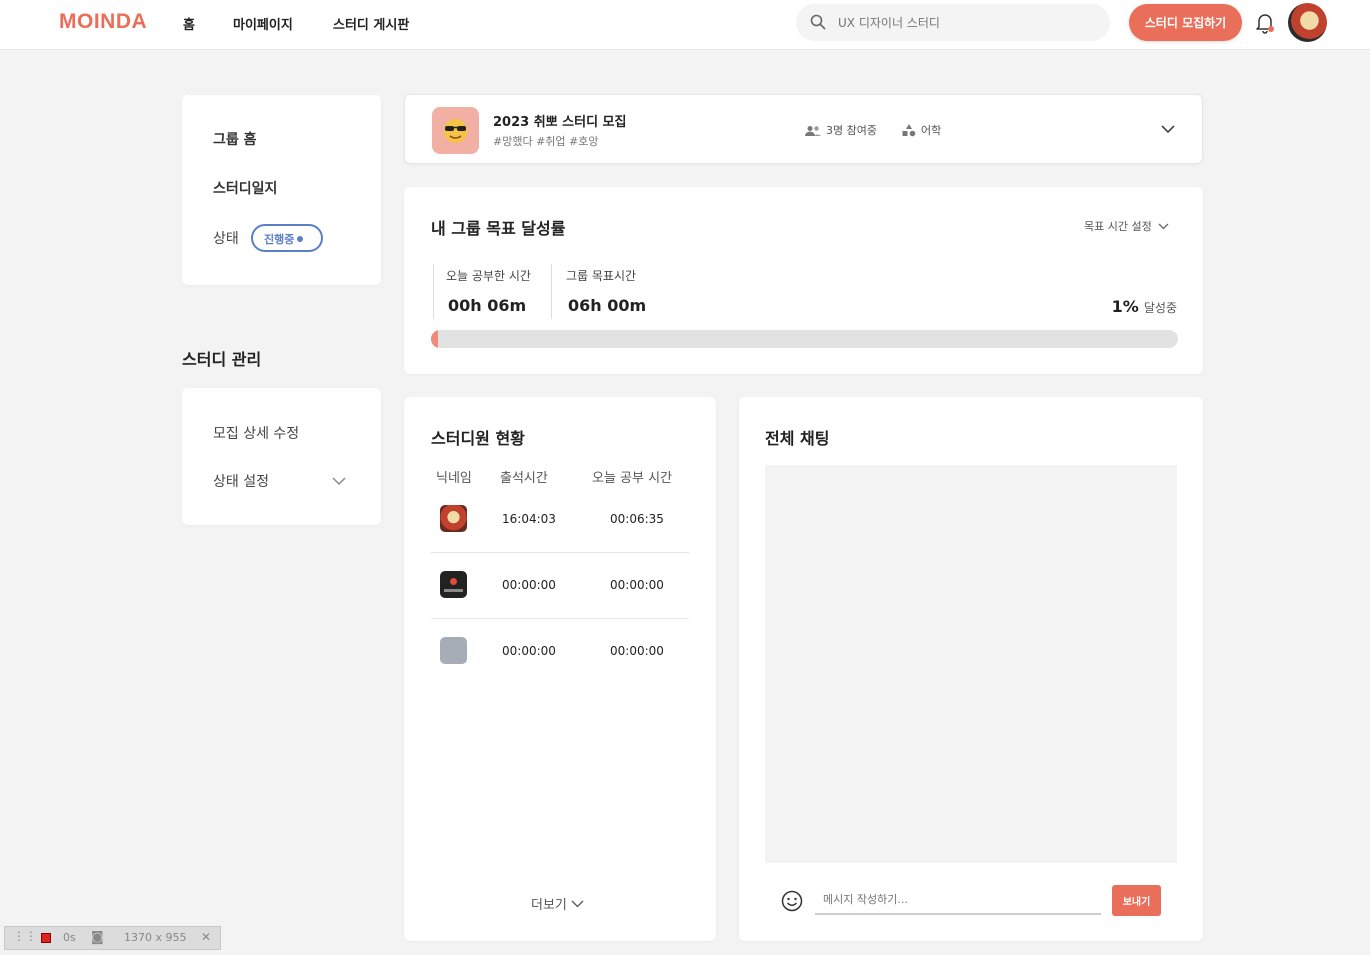 This screenshot has height=955, width=1370. I want to click on goal-progress-bar, so click(804, 339).